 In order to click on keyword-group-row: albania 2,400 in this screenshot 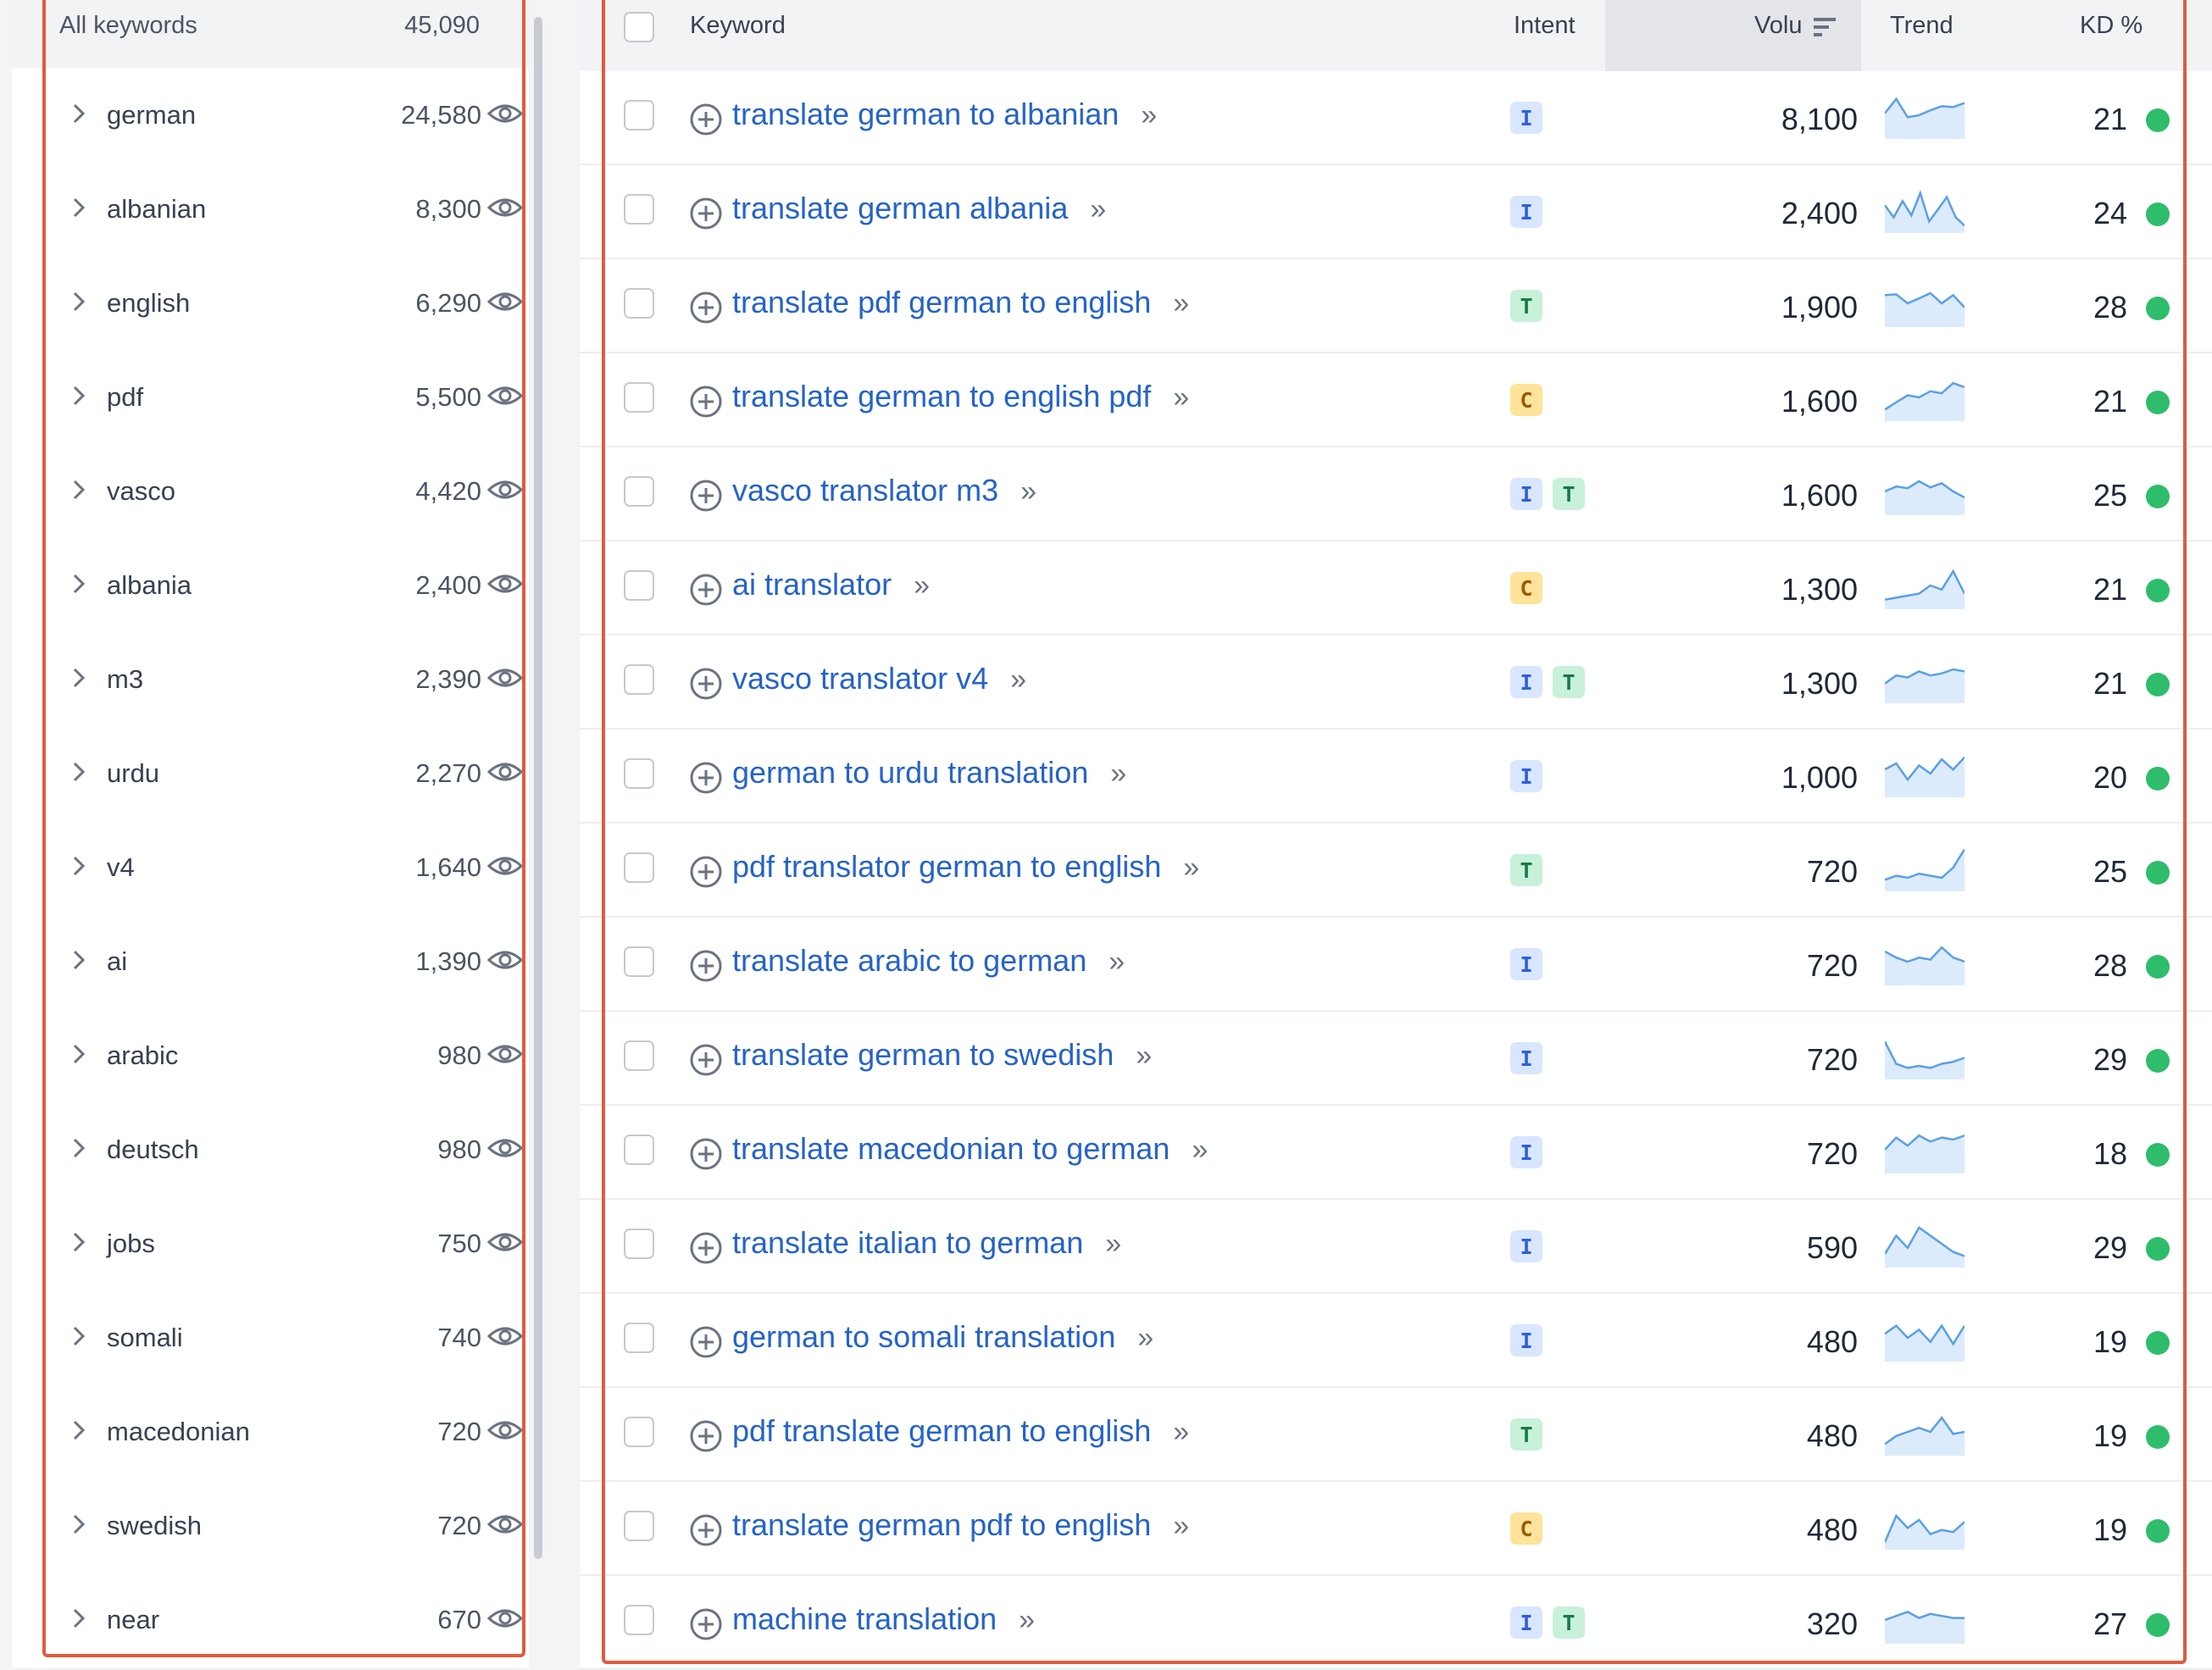, I will do `click(270, 585)`.